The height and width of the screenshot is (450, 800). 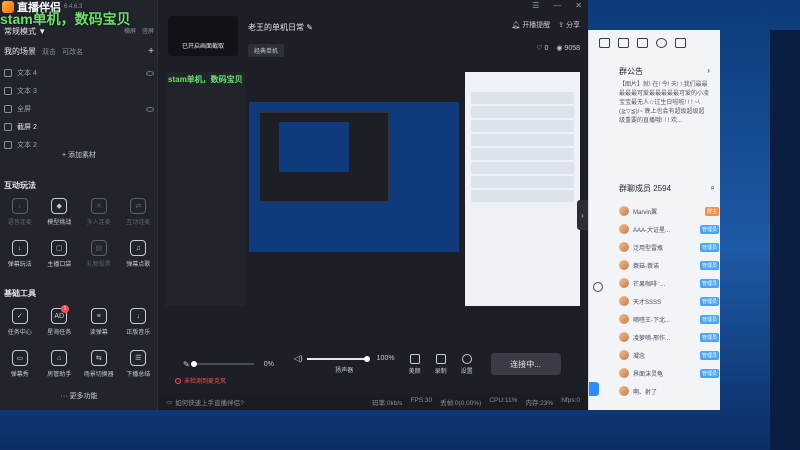 I want to click on source-label: 全屏, so click(x=24, y=109).